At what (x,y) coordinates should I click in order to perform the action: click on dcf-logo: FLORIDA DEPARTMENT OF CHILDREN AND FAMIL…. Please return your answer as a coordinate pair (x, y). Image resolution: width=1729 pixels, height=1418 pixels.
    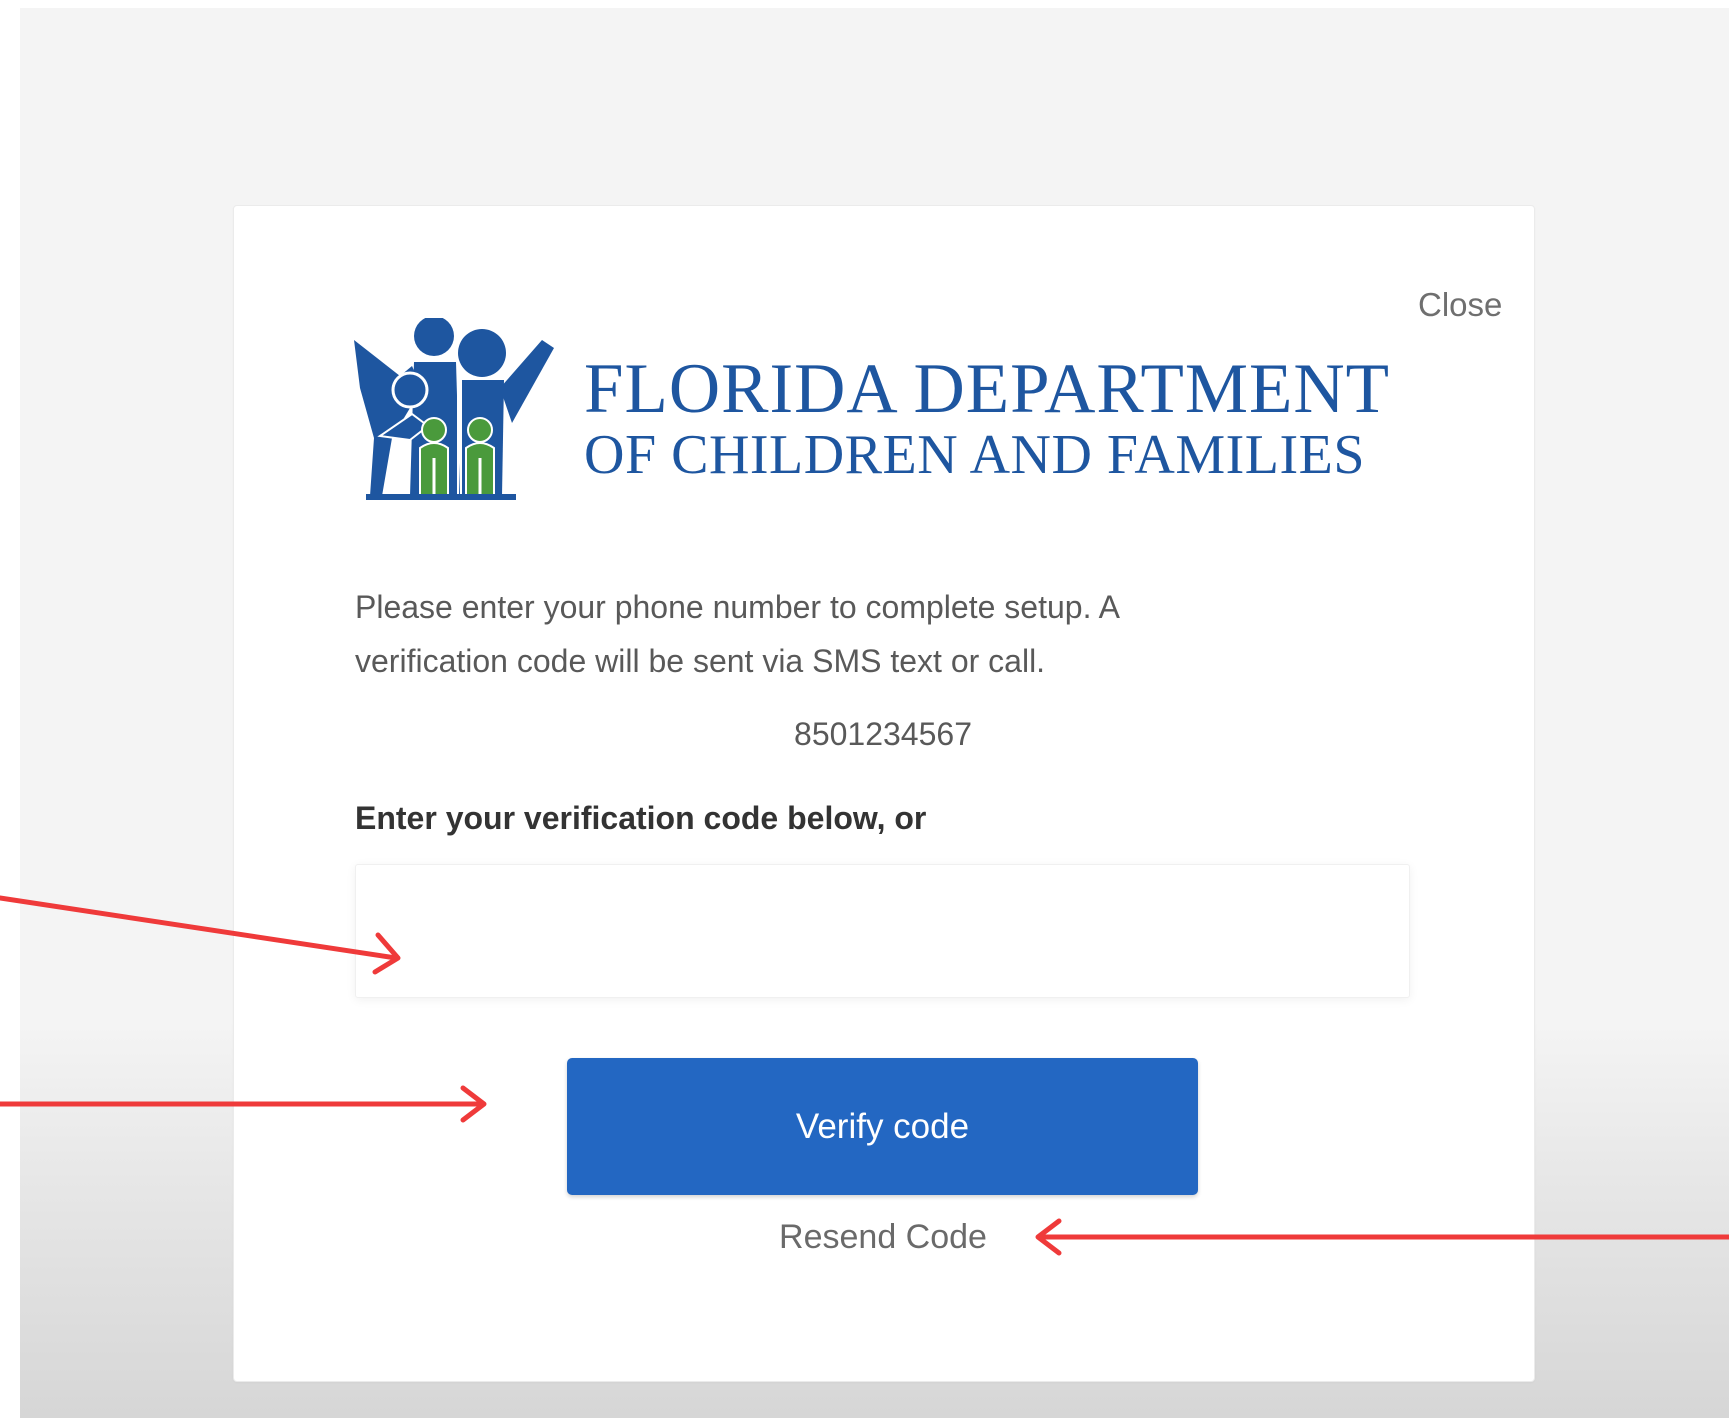
    Looking at the image, I should click on (887, 418).